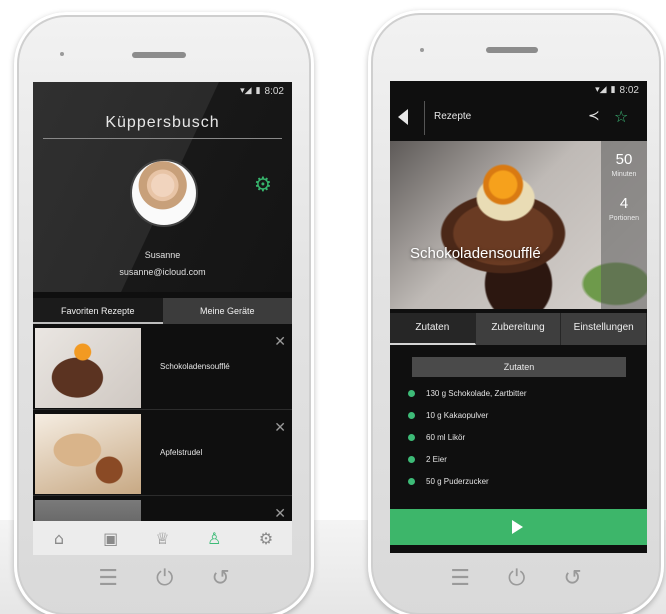 The image size is (666, 614). I want to click on list-item: 2 Eier, so click(467, 466).